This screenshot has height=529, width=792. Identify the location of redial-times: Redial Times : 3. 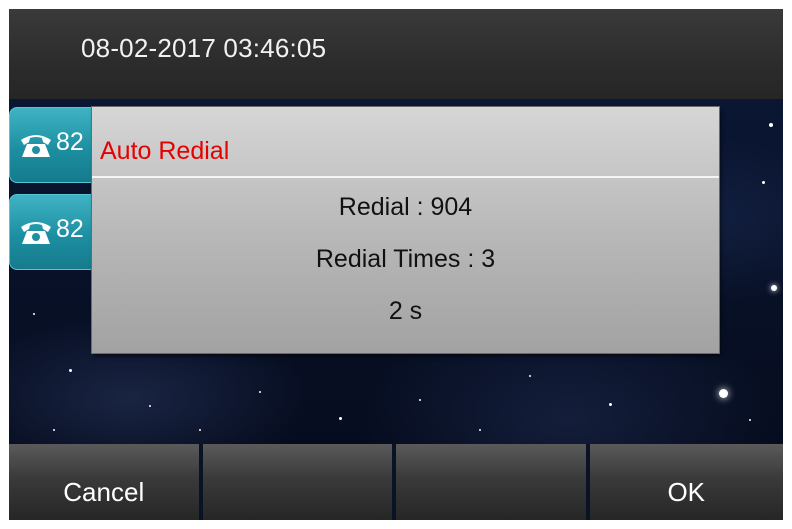
(405, 259).